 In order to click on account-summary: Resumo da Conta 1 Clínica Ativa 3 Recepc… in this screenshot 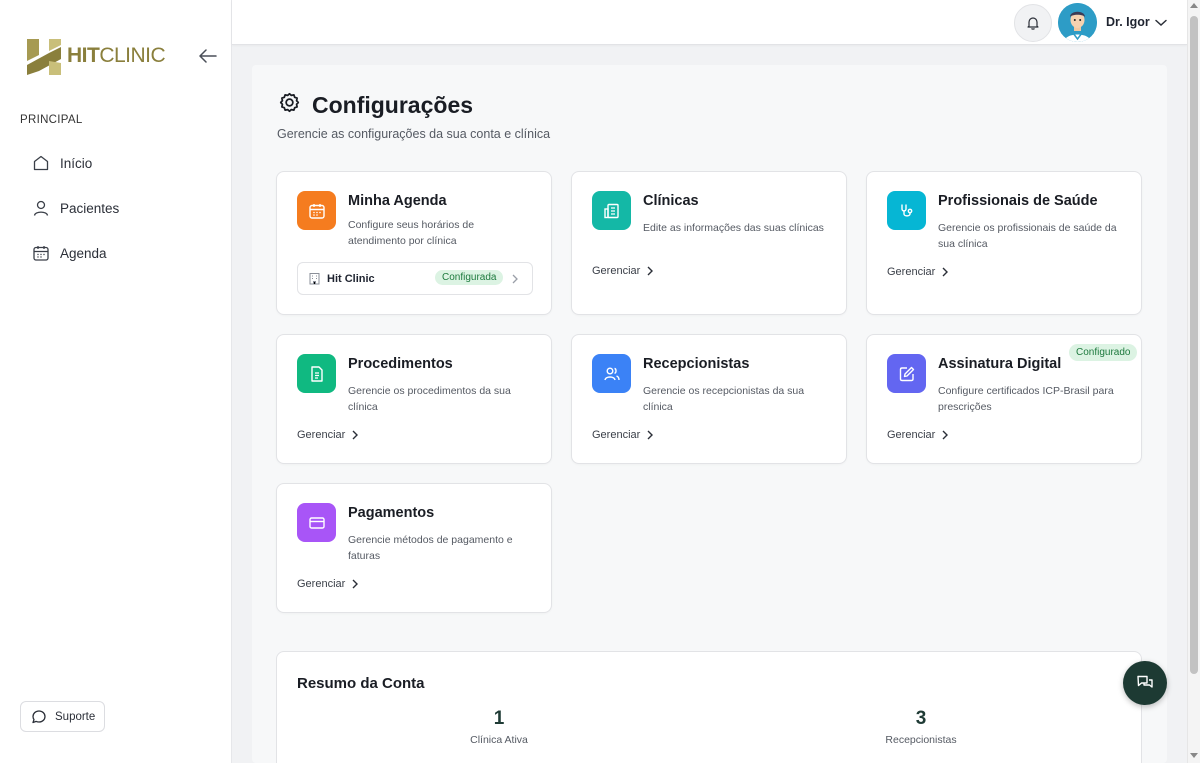, I will do `click(709, 707)`.